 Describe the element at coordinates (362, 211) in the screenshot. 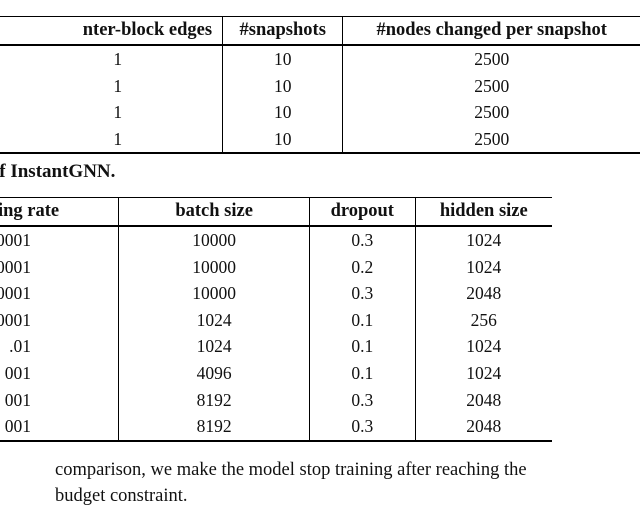

I see `column-header-dropout: dropout` at that location.